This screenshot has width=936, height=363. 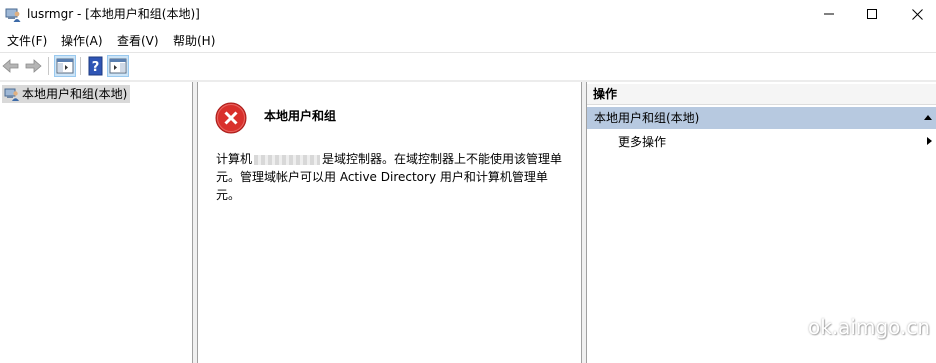 I want to click on watermark: ok.aimgo.cn, so click(x=869, y=327).